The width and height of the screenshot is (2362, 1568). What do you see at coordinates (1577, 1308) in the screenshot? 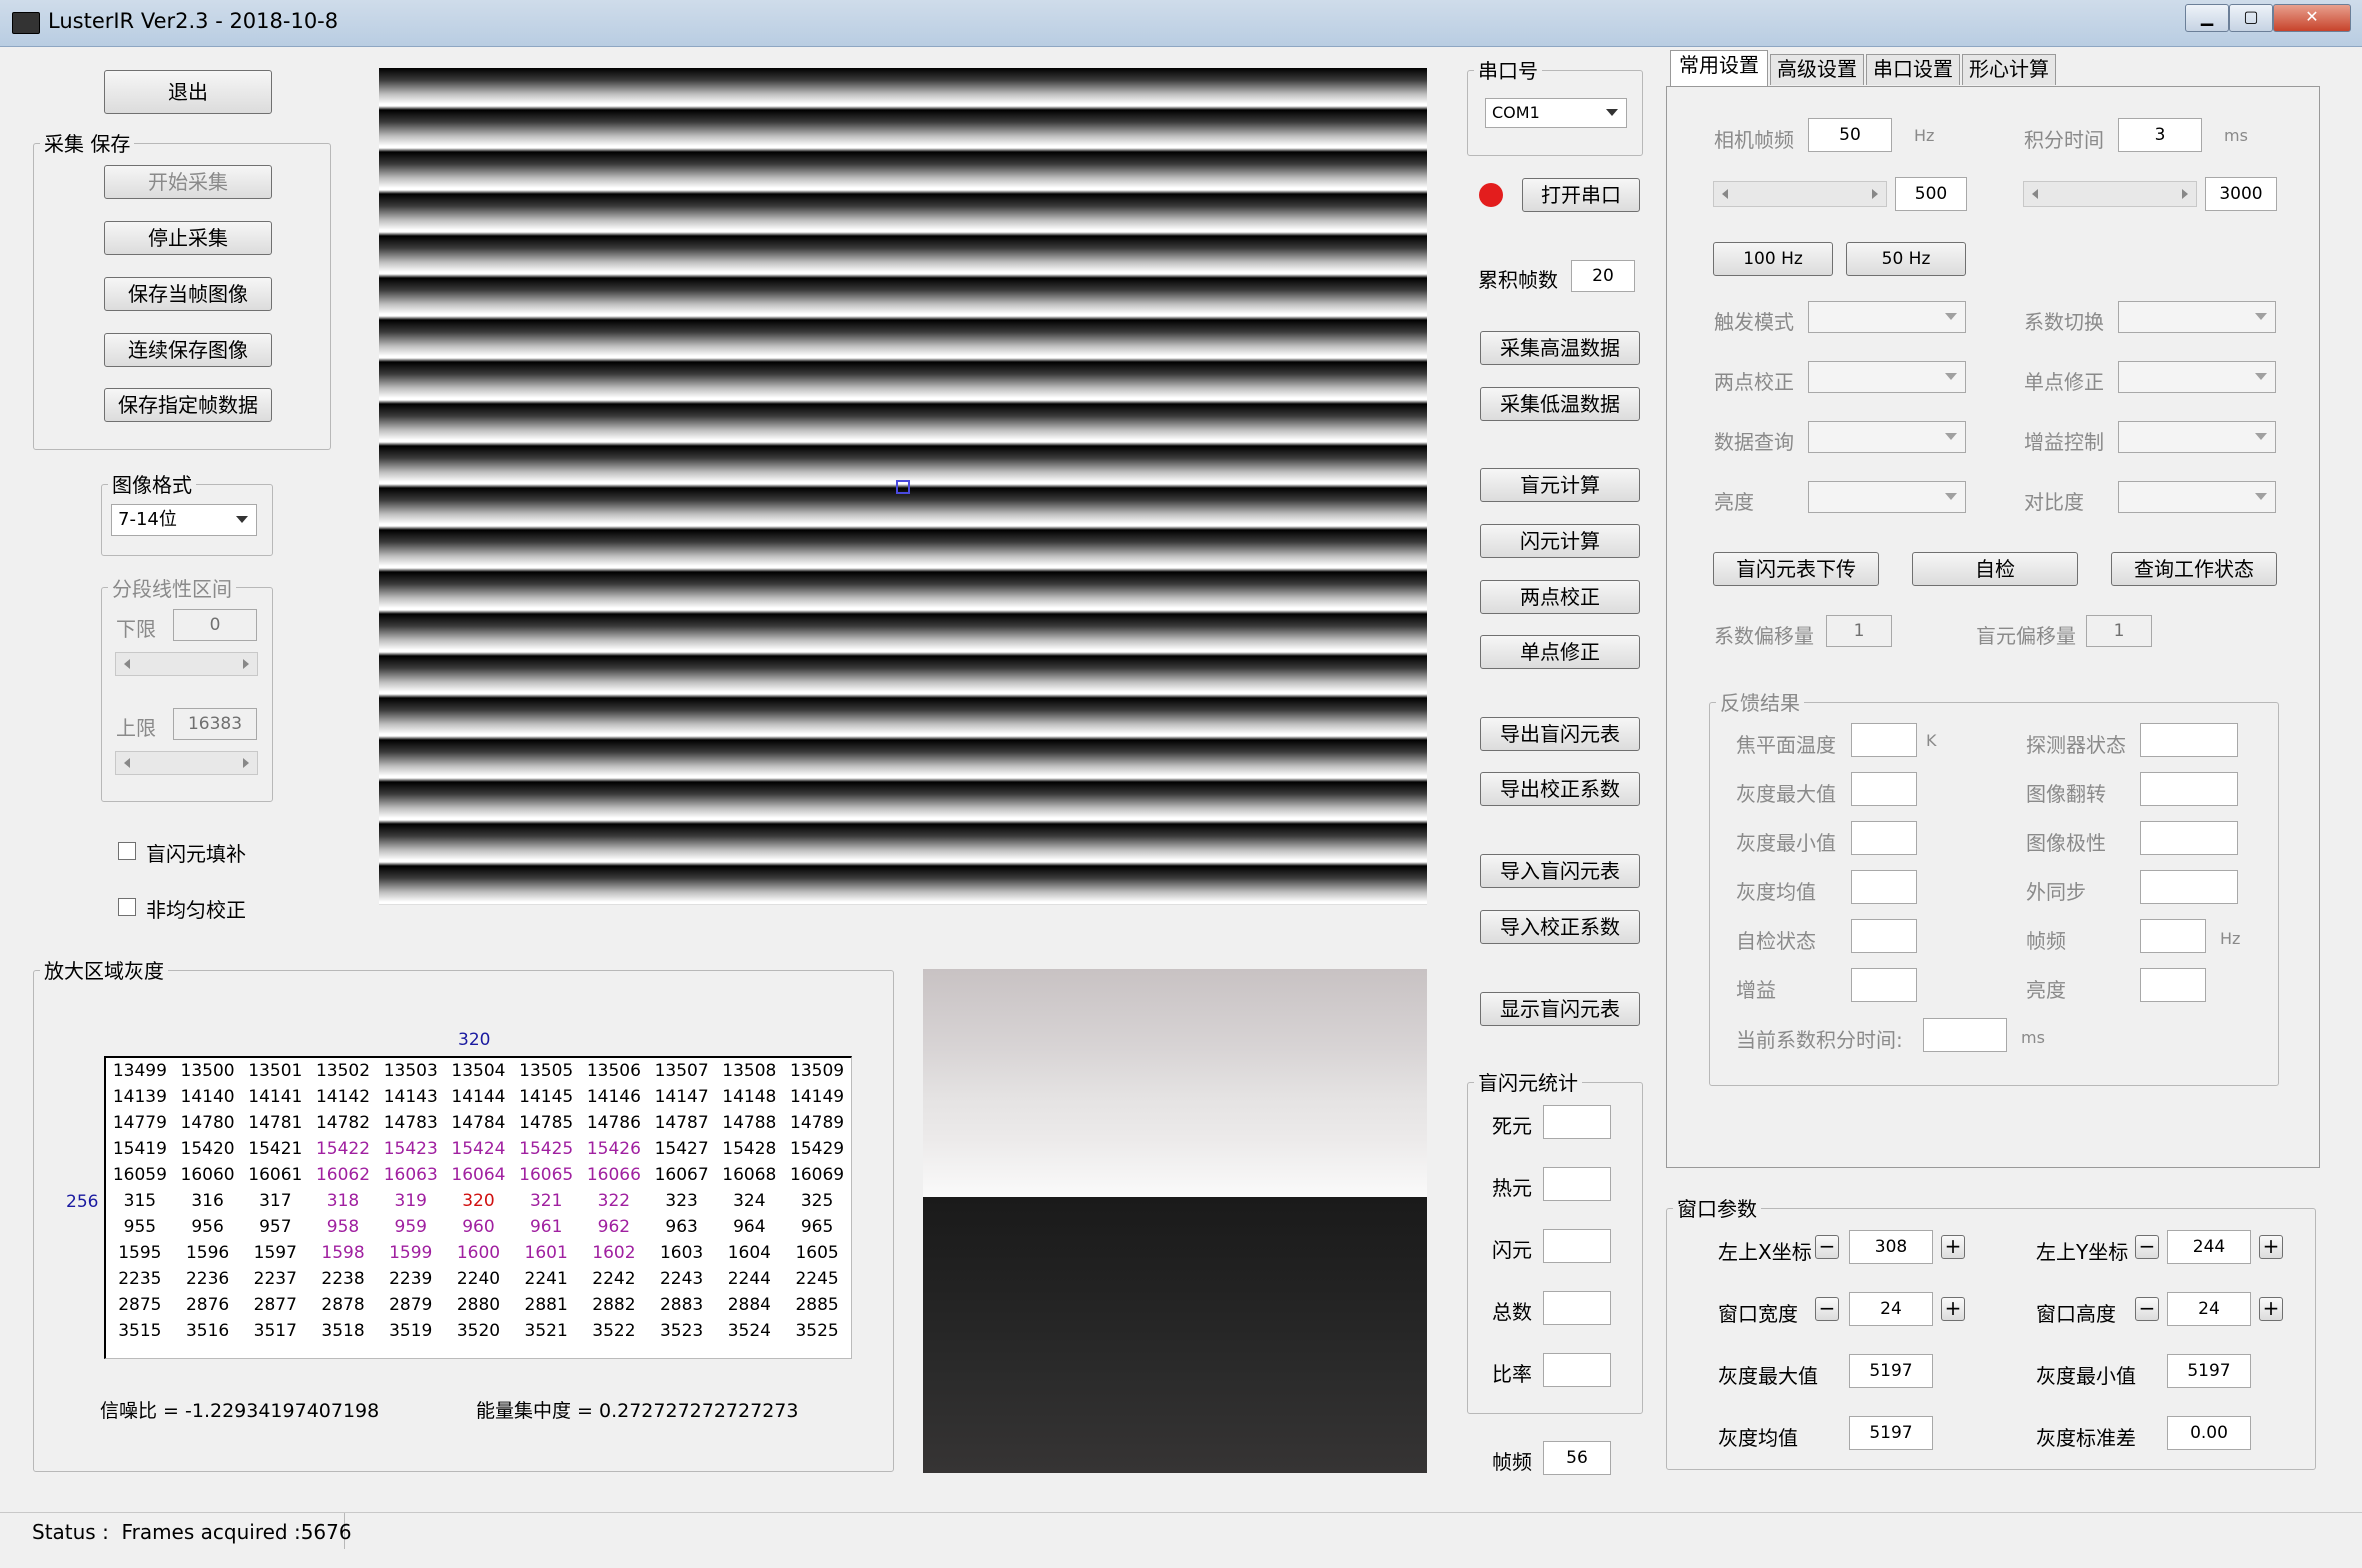
I see `total-field` at bounding box center [1577, 1308].